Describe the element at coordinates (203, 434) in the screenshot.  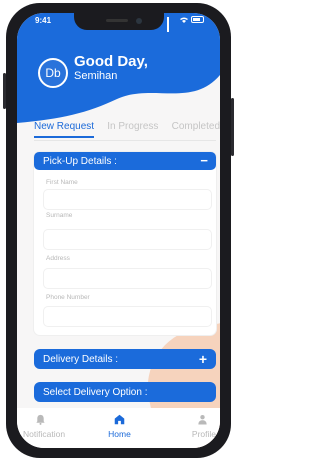
I see `nav-profile-label: Profile` at that location.